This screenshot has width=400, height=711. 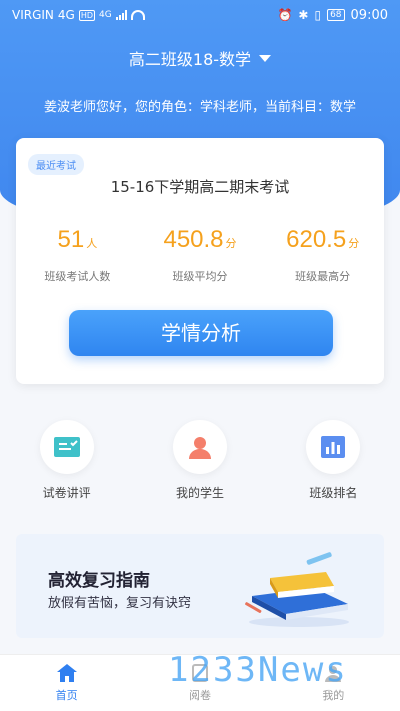 I want to click on stat-label: 班级最高分, so click(x=323, y=276).